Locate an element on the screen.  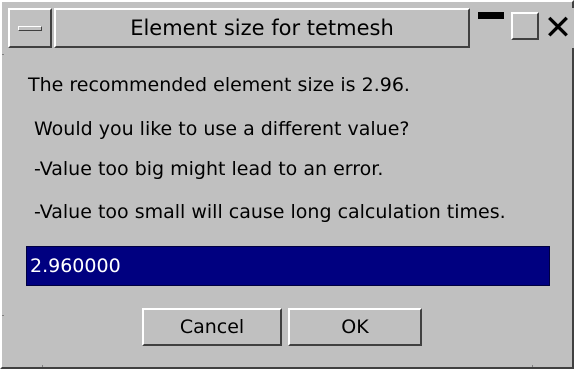
close-button: ✕ is located at coordinates (558, 28).